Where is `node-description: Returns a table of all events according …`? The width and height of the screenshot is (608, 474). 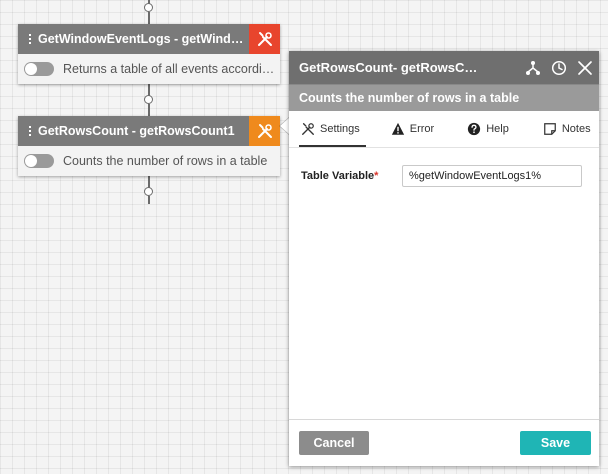
node-description: Returns a table of all events according … is located at coordinates (171, 69).